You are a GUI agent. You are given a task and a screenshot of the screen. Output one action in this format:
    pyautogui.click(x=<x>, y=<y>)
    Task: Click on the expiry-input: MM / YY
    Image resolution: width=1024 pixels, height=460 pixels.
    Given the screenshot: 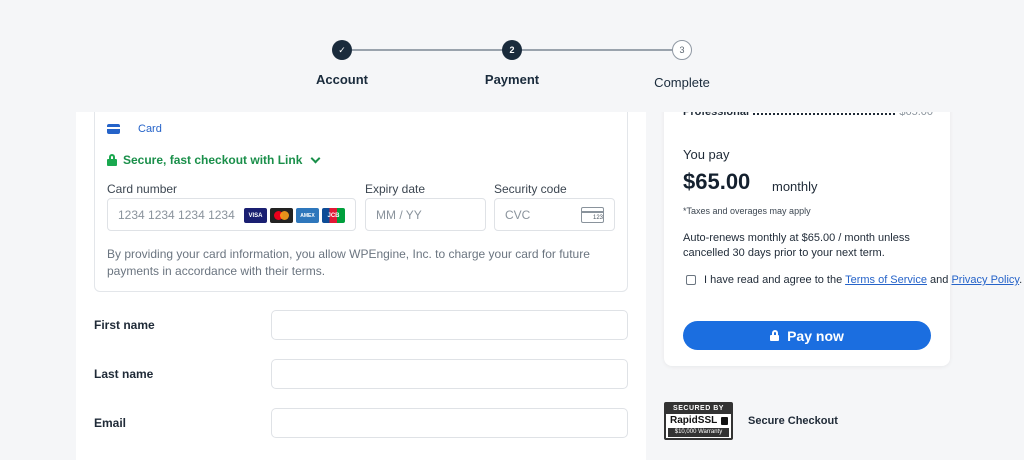 What is the action you would take?
    pyautogui.click(x=425, y=214)
    